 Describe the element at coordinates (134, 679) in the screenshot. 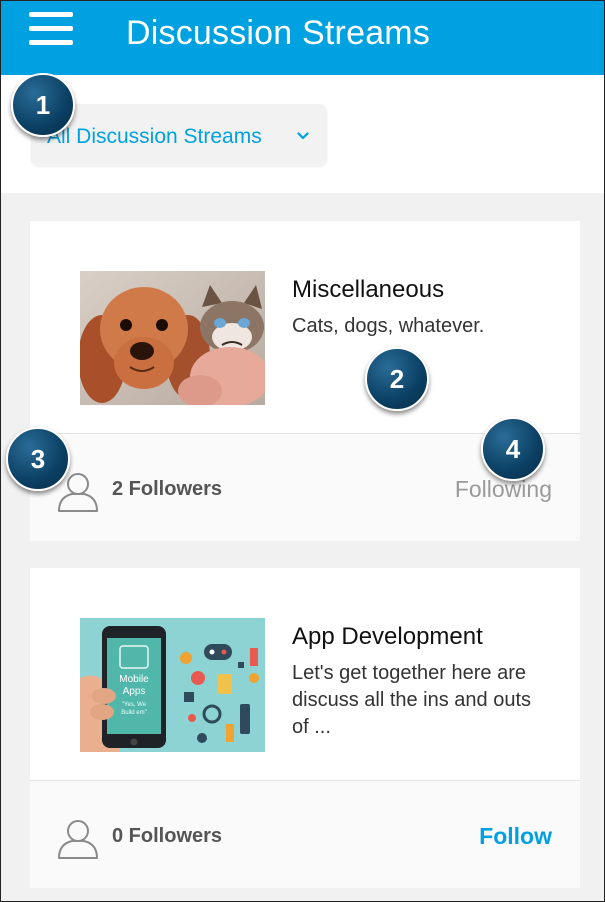

I see `phone-text-line1: Mobile` at that location.